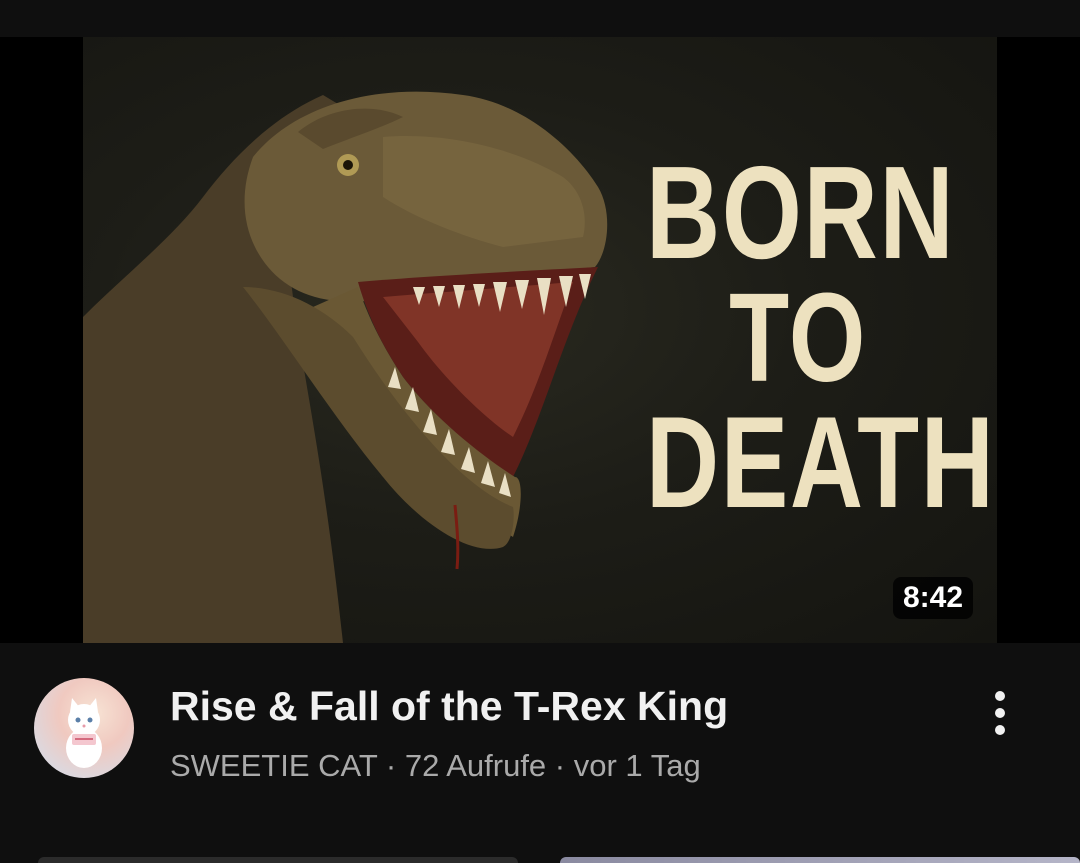 The height and width of the screenshot is (863, 1080). Describe the element at coordinates (273, 765) in the screenshot. I see `channel-name: SWEETIE CAT` at that location.